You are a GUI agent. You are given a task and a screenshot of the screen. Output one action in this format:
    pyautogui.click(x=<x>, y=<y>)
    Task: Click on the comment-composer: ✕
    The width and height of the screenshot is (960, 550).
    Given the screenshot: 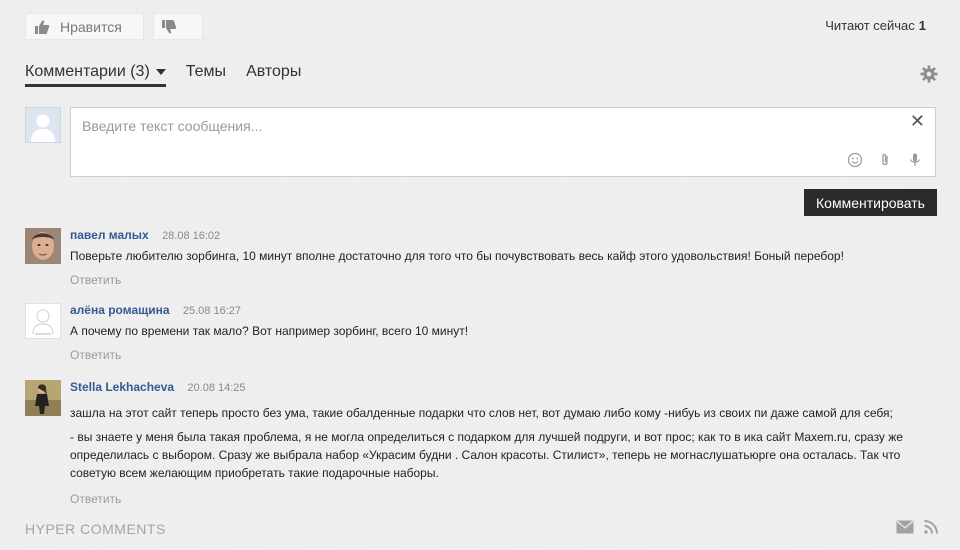 What is the action you would take?
    pyautogui.click(x=503, y=142)
    